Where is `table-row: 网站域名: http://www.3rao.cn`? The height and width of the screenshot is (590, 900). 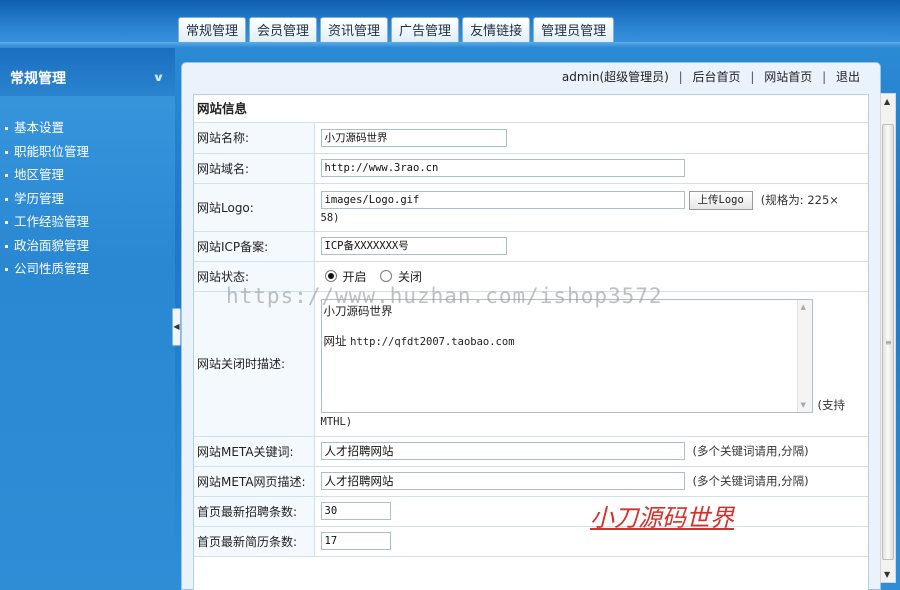 table-row: 网站域名: http://www.3rao.cn is located at coordinates (531, 168).